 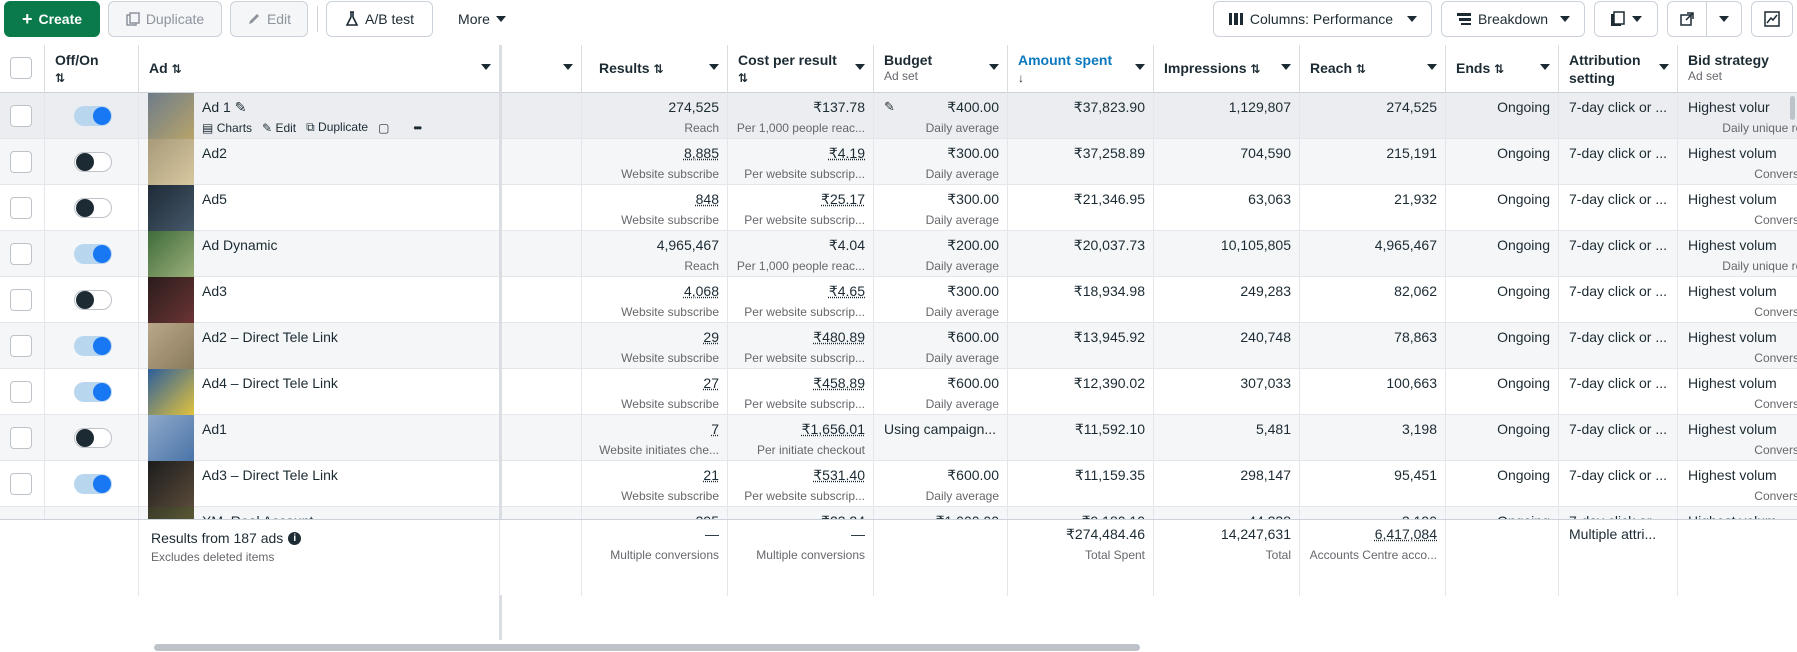 I want to click on row-spent-cell: ₹12,390.02, so click(x=1081, y=392).